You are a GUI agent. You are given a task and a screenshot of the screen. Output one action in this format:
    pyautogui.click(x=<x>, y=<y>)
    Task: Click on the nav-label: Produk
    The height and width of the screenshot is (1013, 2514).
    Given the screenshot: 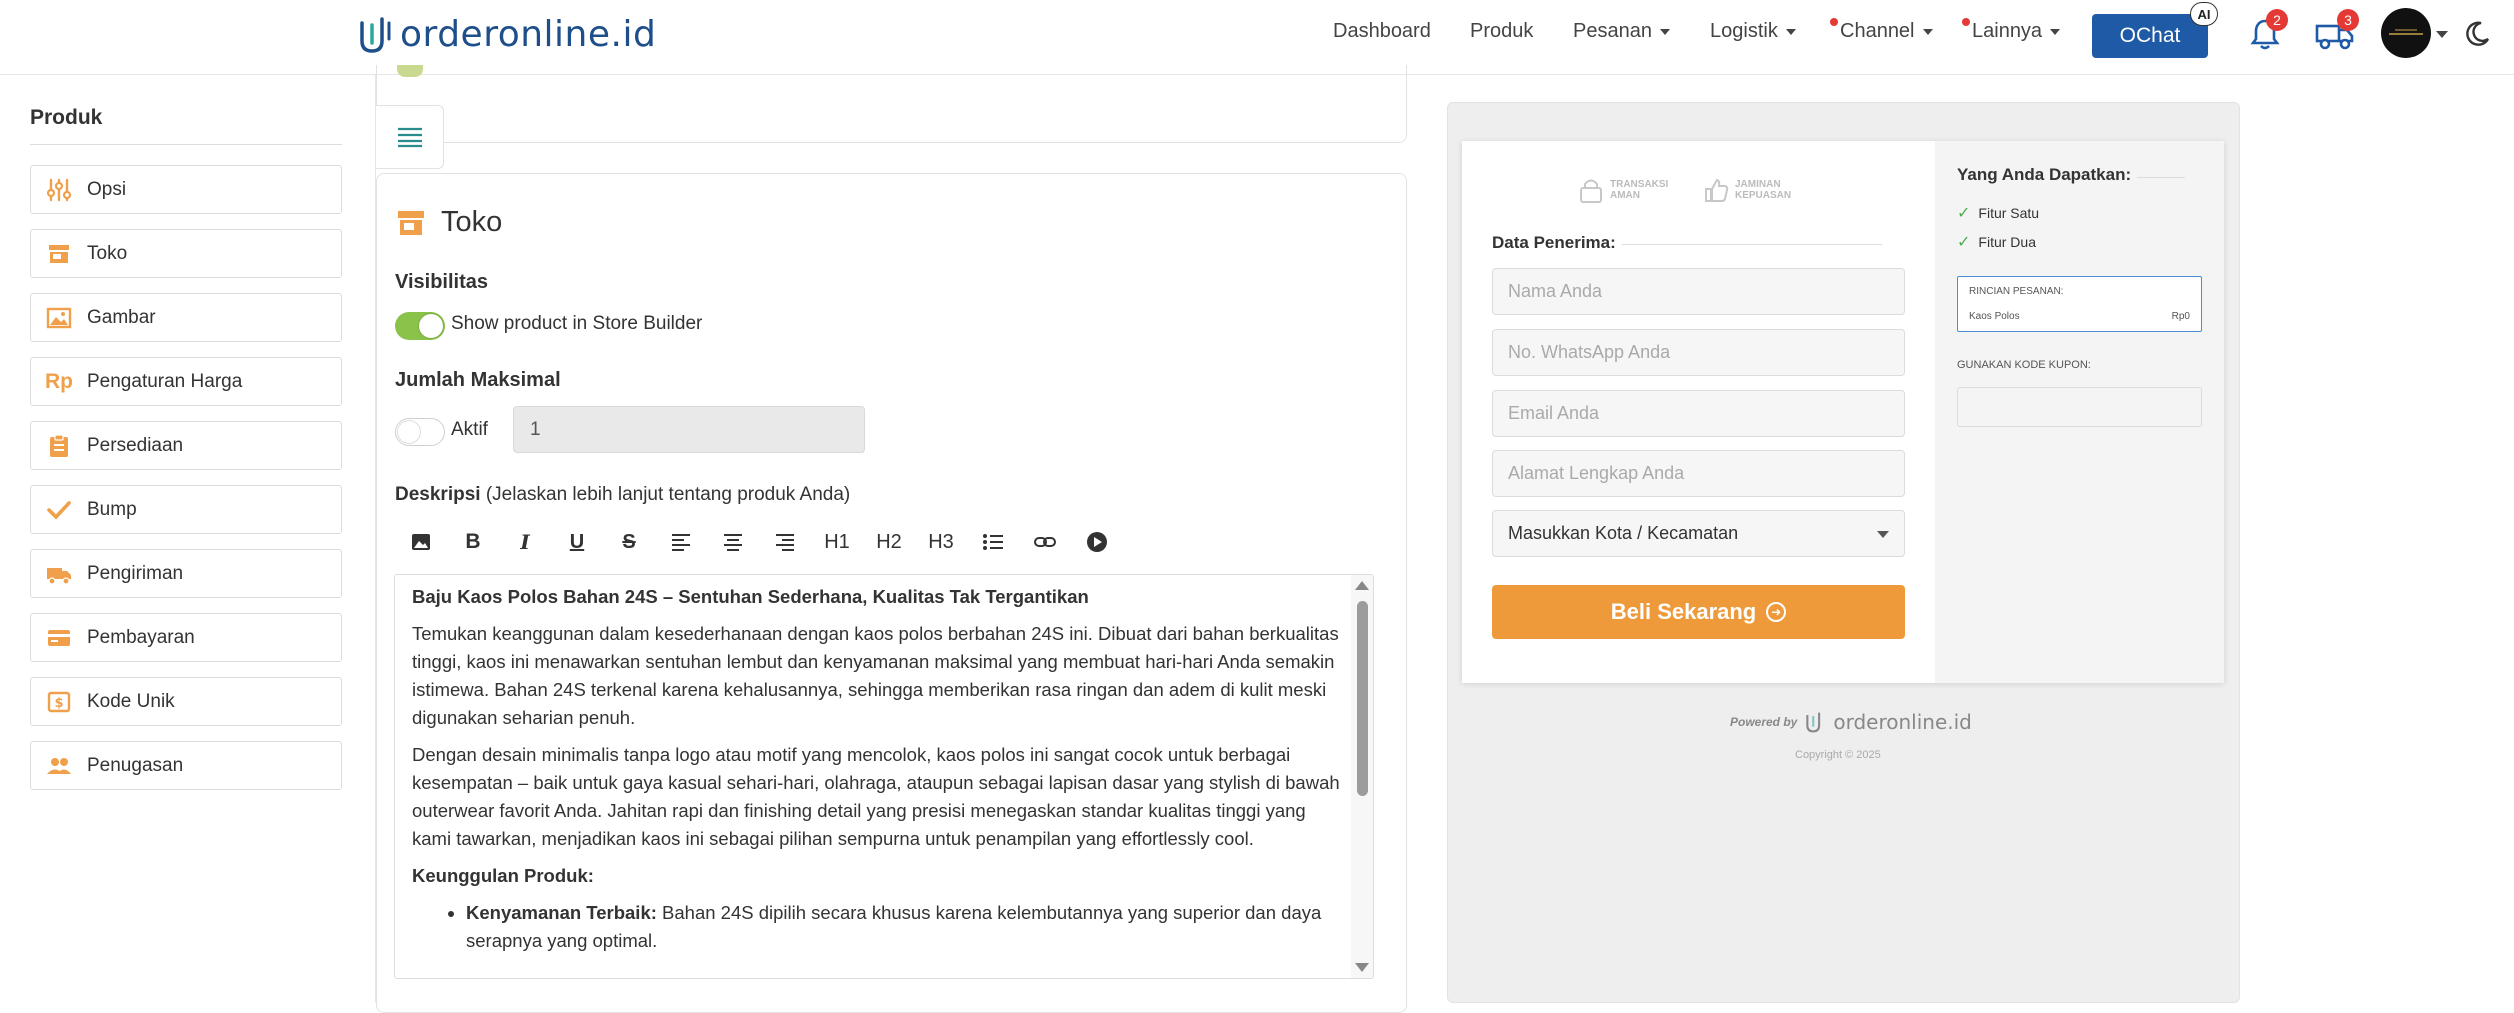 What is the action you would take?
    pyautogui.click(x=1502, y=31)
    